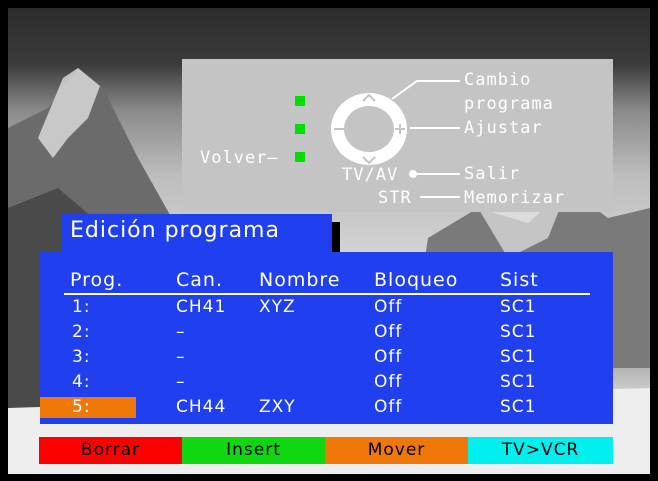  What do you see at coordinates (515, 198) in the screenshot?
I see `help-memorizar: Memorizar` at bounding box center [515, 198].